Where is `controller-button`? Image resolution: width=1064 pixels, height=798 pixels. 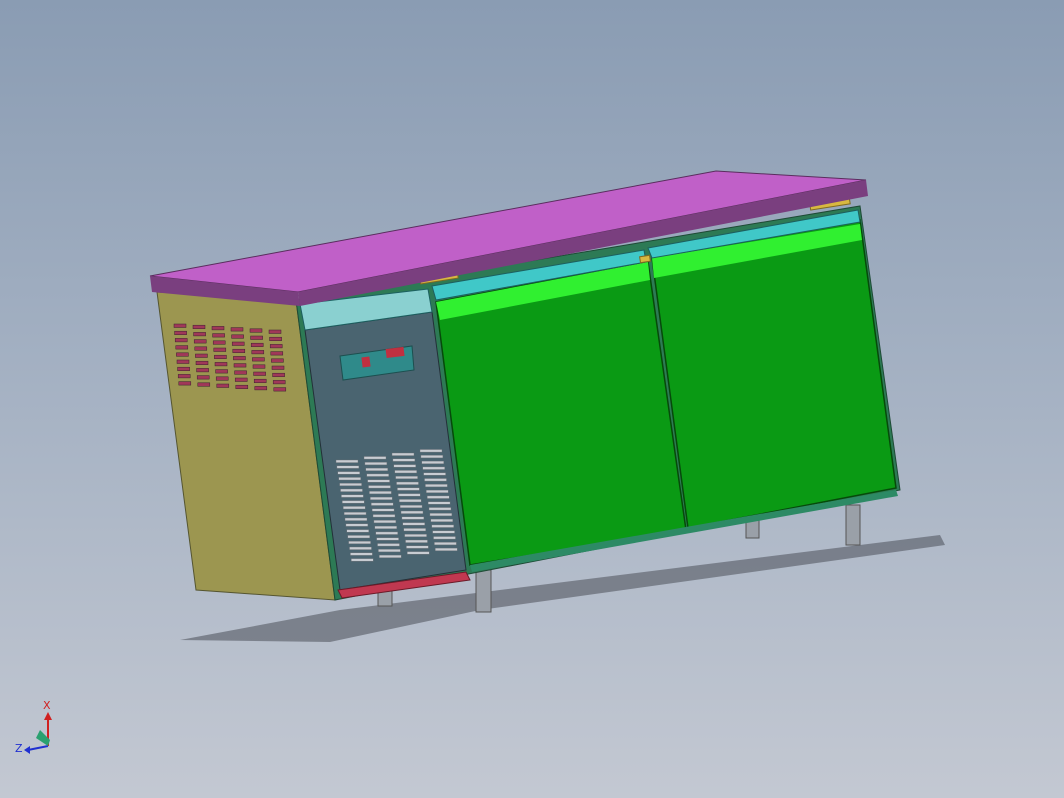
controller-button is located at coordinates (366, 362).